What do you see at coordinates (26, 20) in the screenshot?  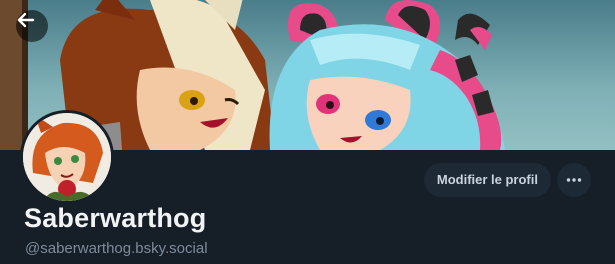 I see `arrow-left-icon` at bounding box center [26, 20].